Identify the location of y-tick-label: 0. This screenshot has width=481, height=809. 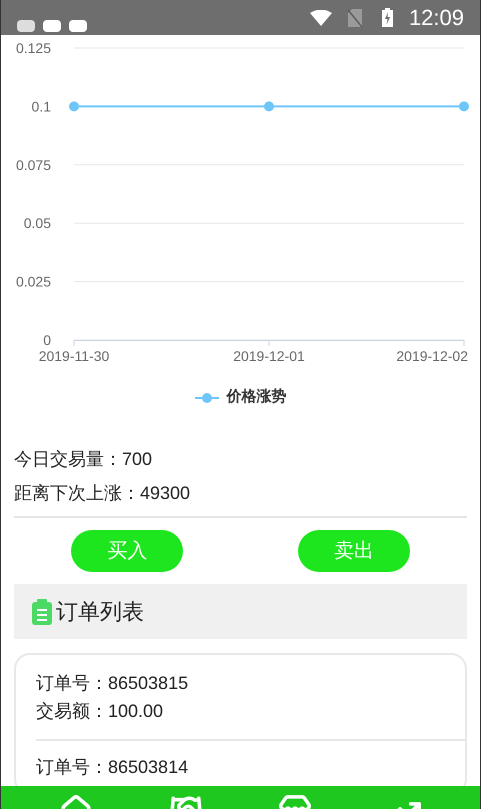
(47, 340).